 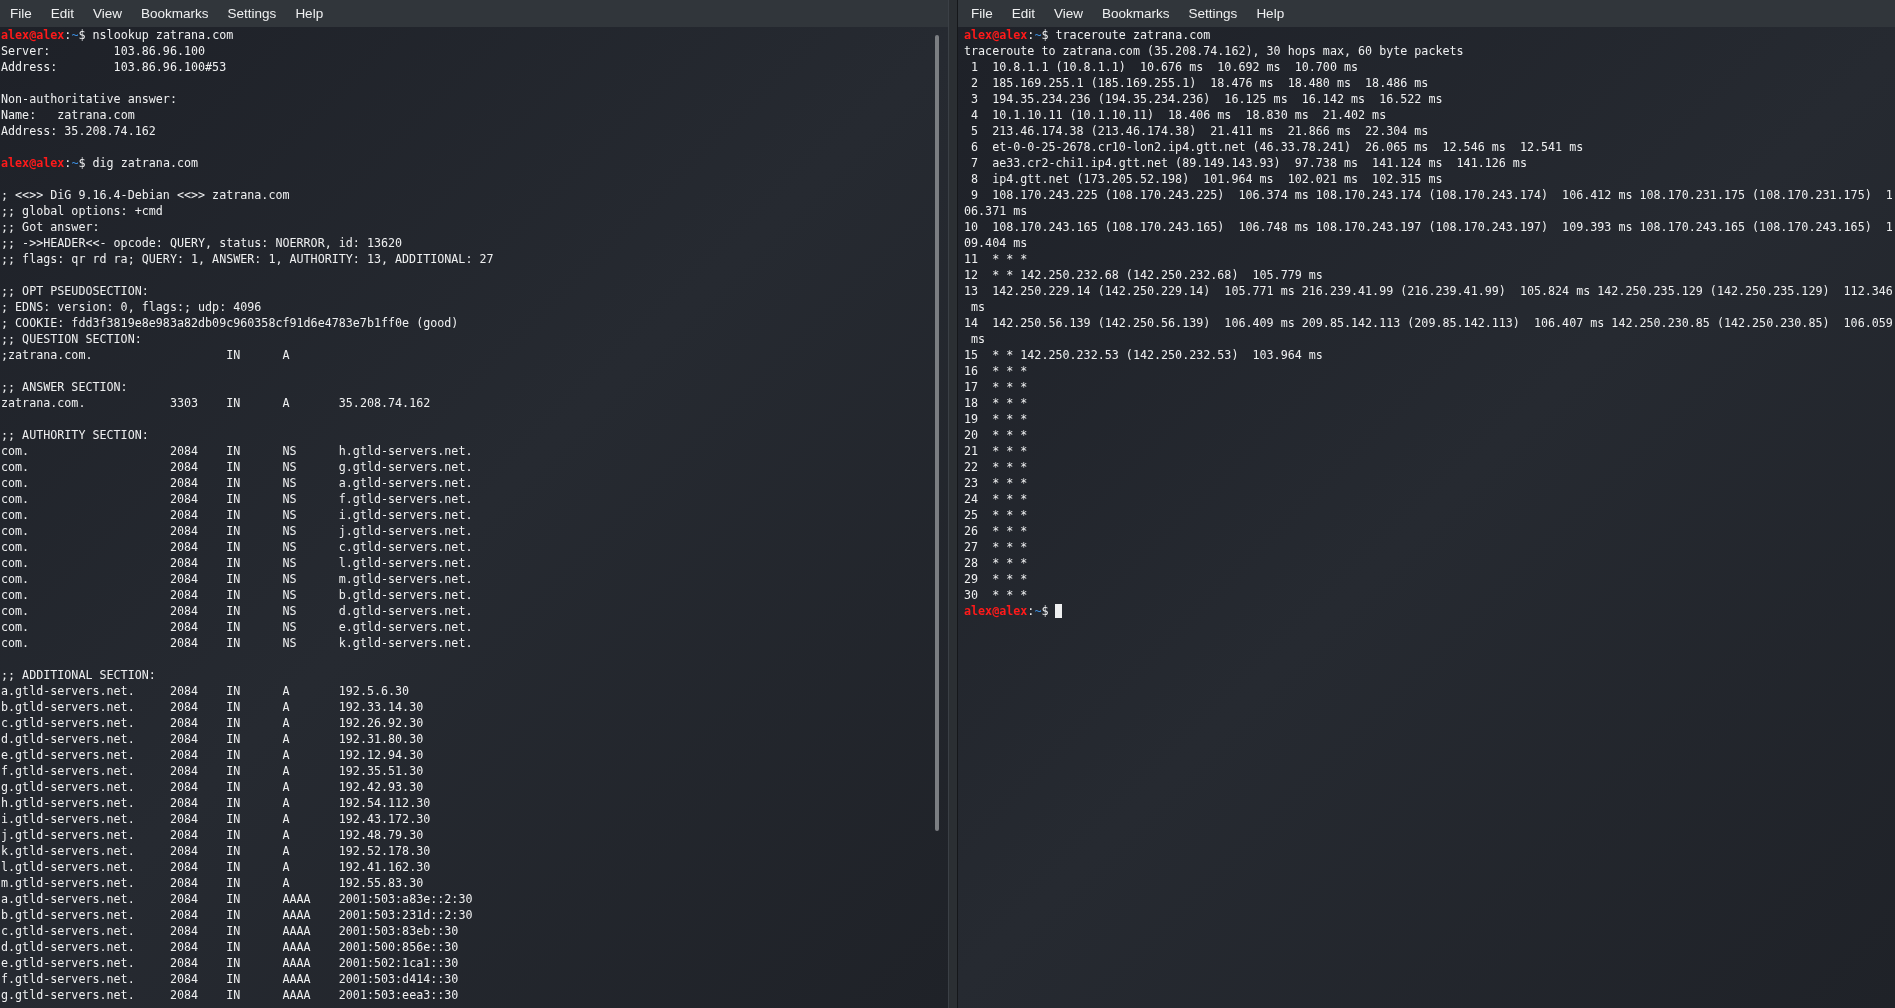 What do you see at coordinates (1199, 83) in the screenshot?
I see `output-line: 2 185.169.255.1 (185.169.255.1) 18.476 ms 18.480 ms 18.486 ms` at bounding box center [1199, 83].